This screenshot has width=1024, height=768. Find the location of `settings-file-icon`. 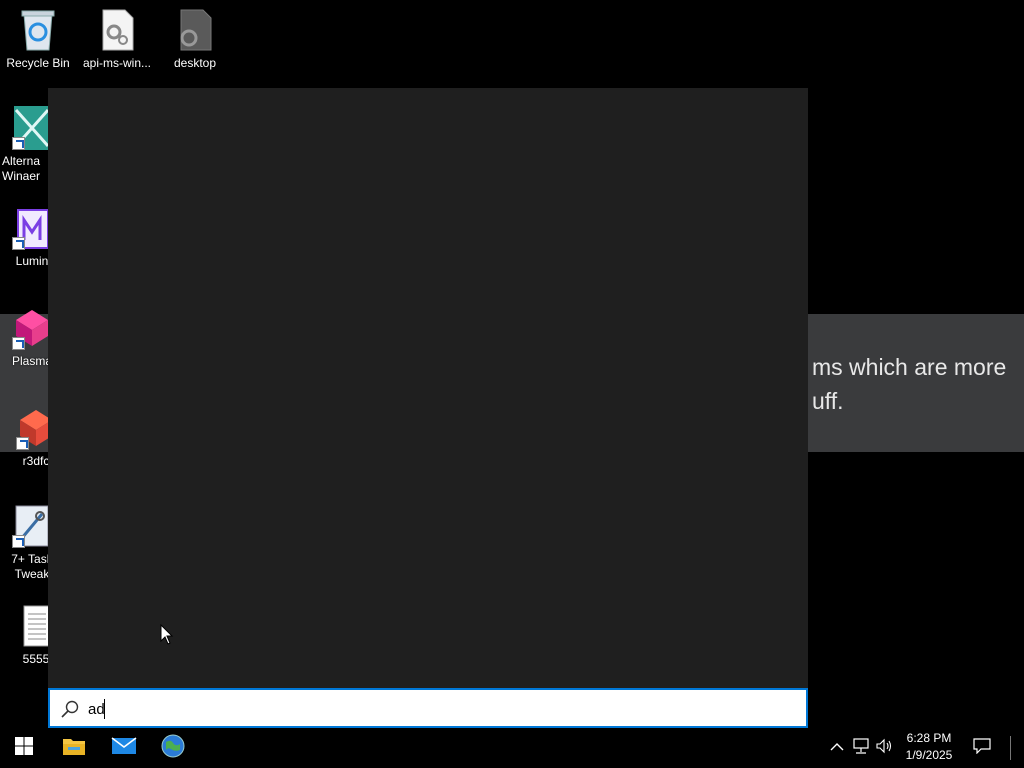

settings-file-icon is located at coordinates (117, 30).